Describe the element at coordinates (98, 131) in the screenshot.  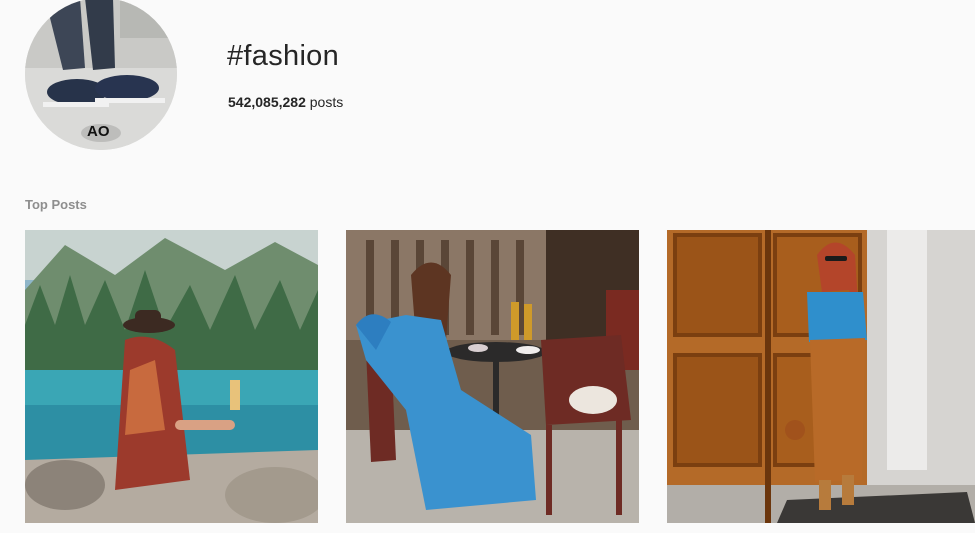
I see `avatar-logo: AO` at that location.